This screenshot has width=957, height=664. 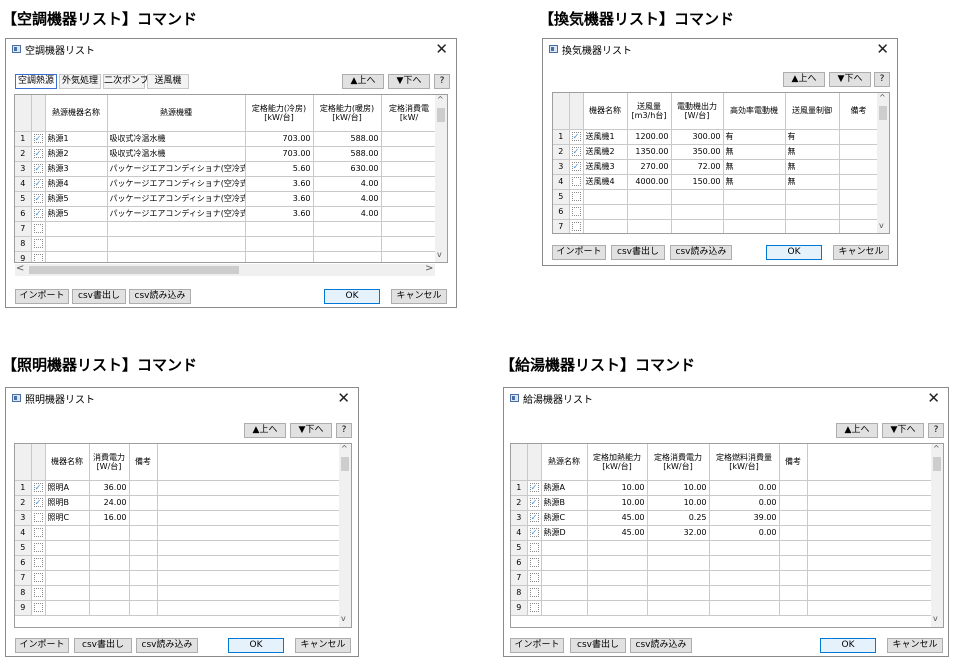 I want to click on col-header: 備考, so click(x=793, y=462).